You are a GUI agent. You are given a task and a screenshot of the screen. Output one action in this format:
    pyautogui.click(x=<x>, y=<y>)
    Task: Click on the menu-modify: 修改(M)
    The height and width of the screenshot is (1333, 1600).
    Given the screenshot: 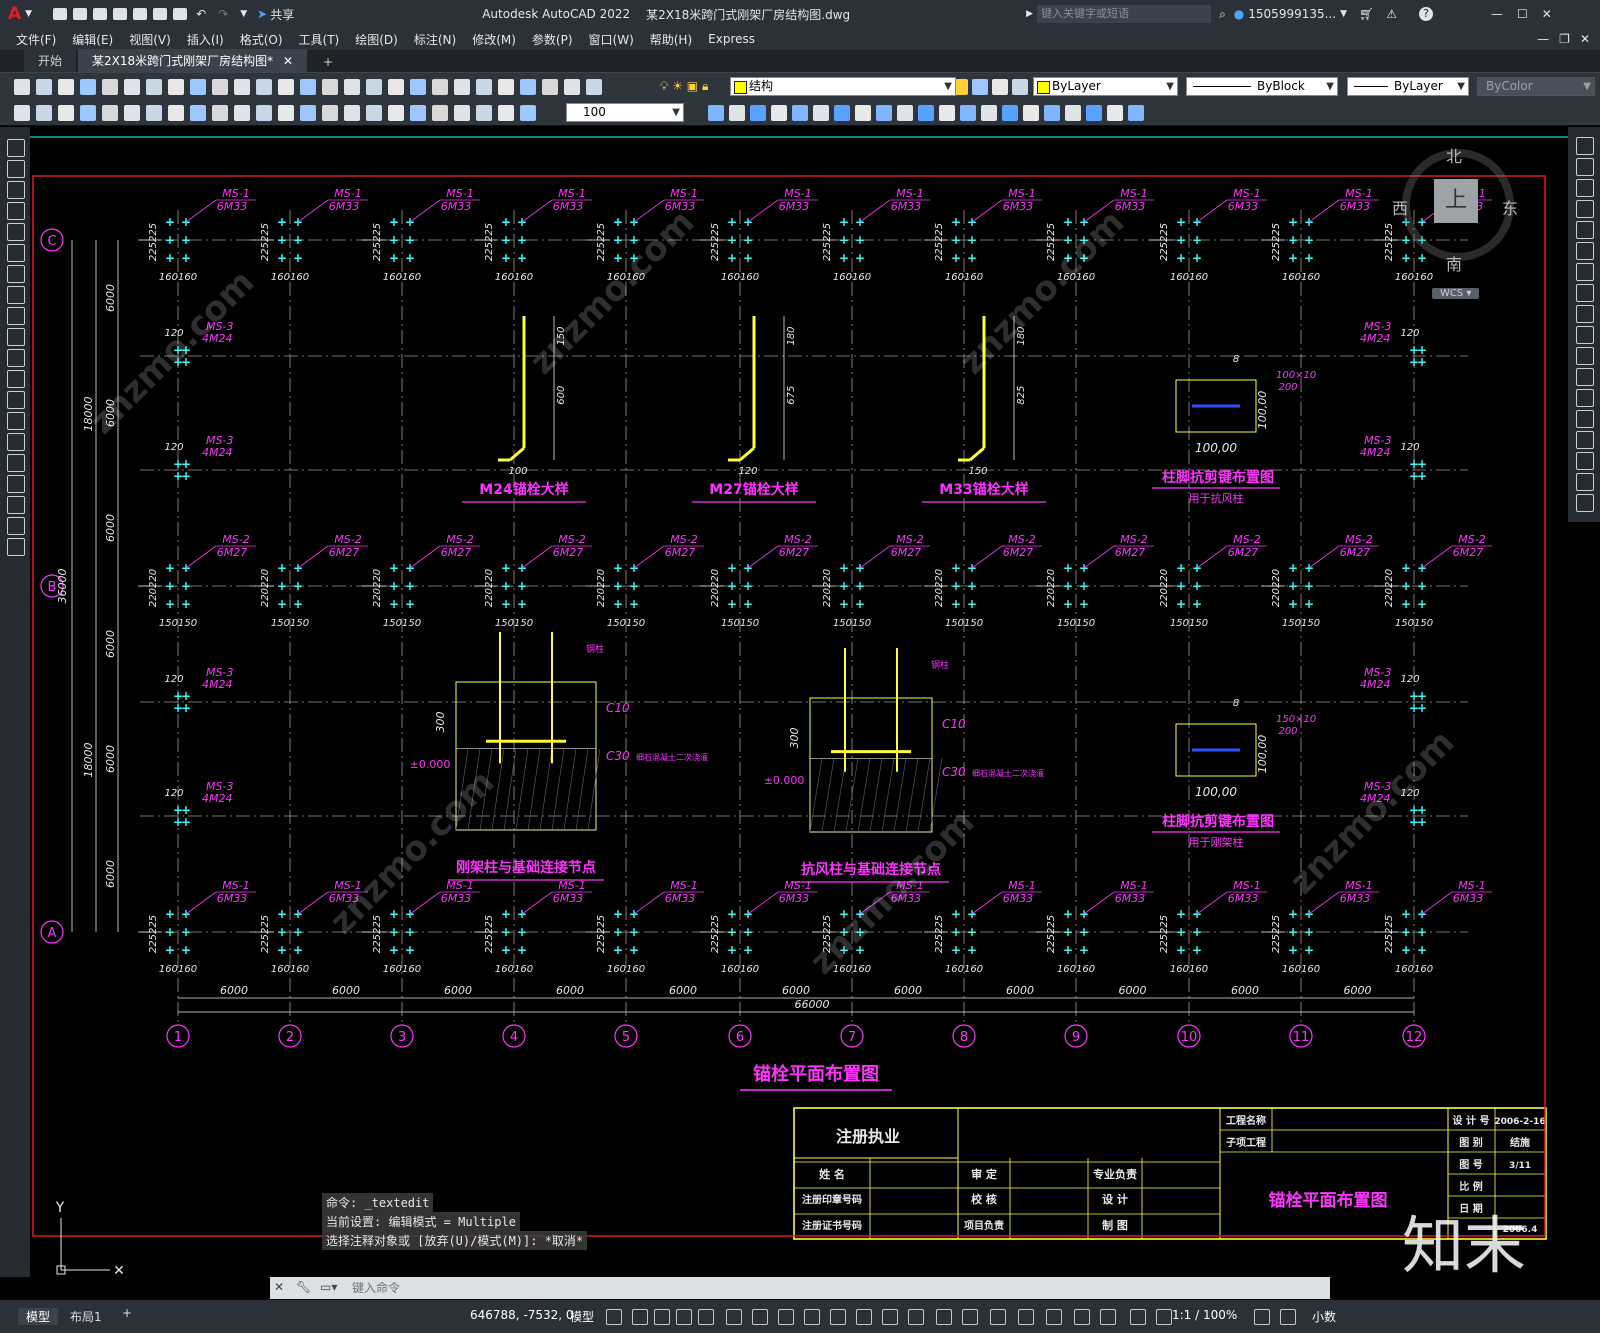 What is the action you would take?
    pyautogui.click(x=494, y=39)
    